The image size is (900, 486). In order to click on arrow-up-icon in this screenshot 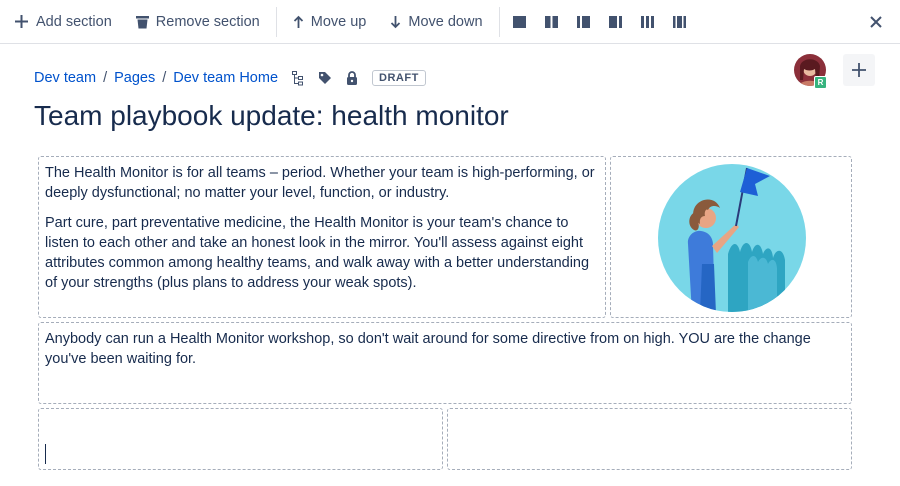, I will do `click(298, 21)`.